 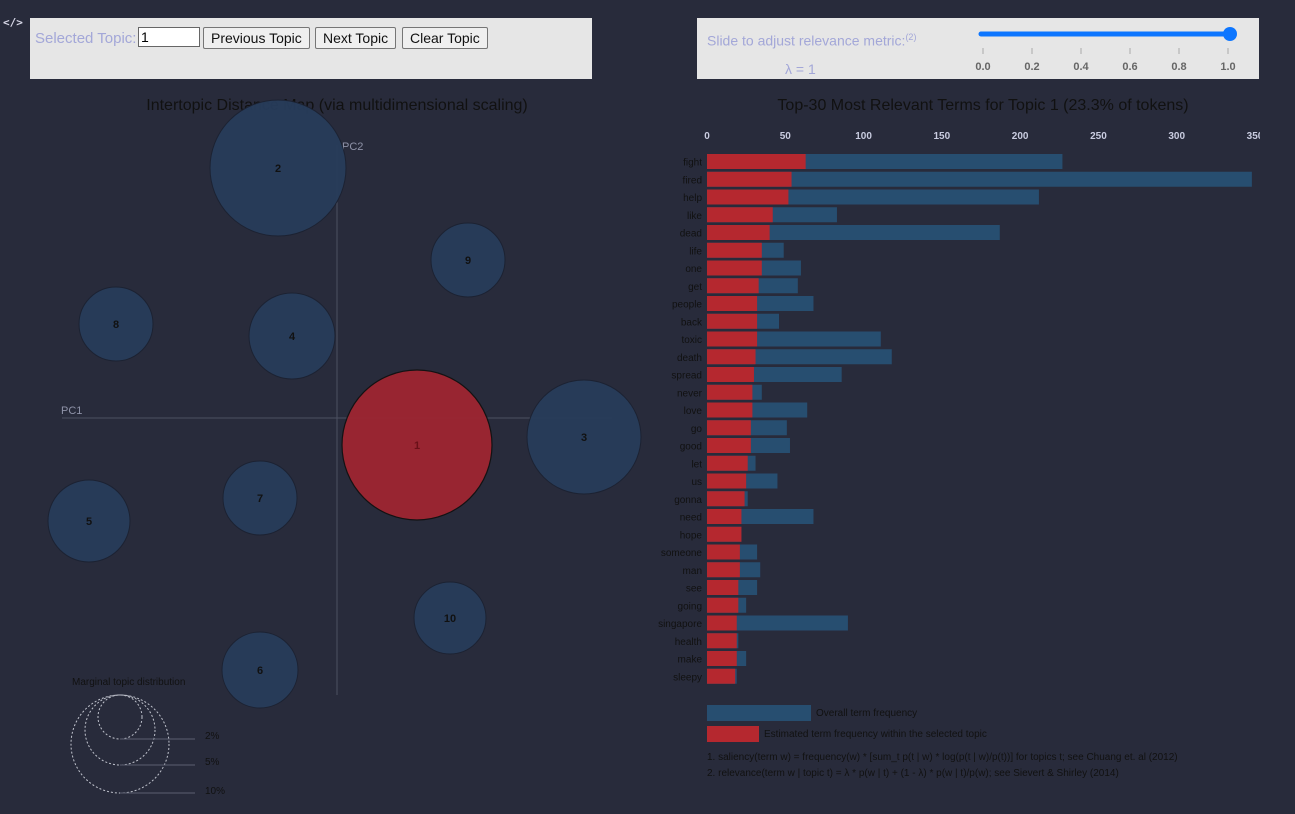 What do you see at coordinates (690, 606) in the screenshot?
I see `term-label: going` at bounding box center [690, 606].